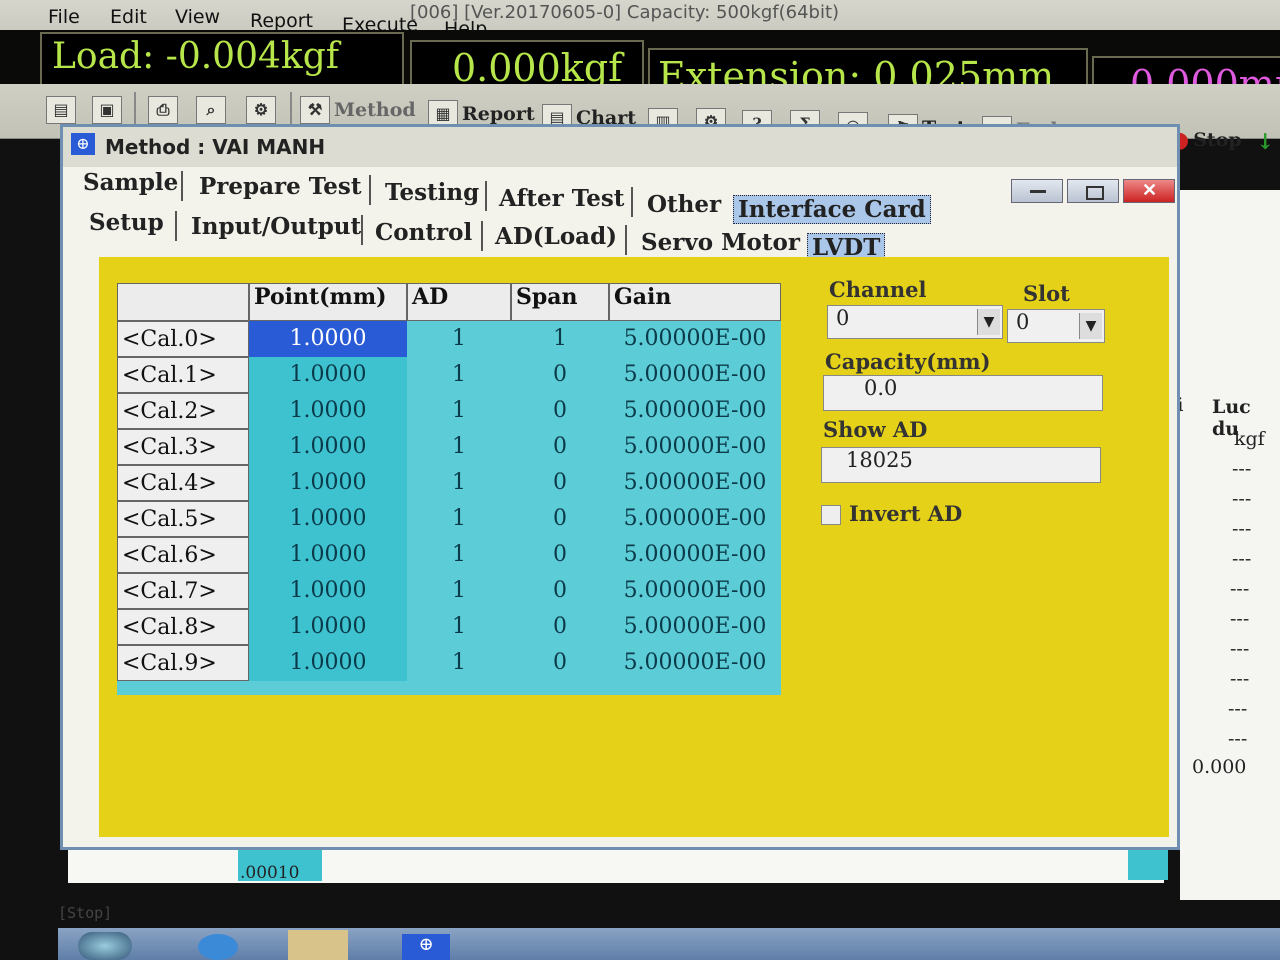 The image size is (1280, 960). I want to click on menu-edit: Edit, so click(128, 17).